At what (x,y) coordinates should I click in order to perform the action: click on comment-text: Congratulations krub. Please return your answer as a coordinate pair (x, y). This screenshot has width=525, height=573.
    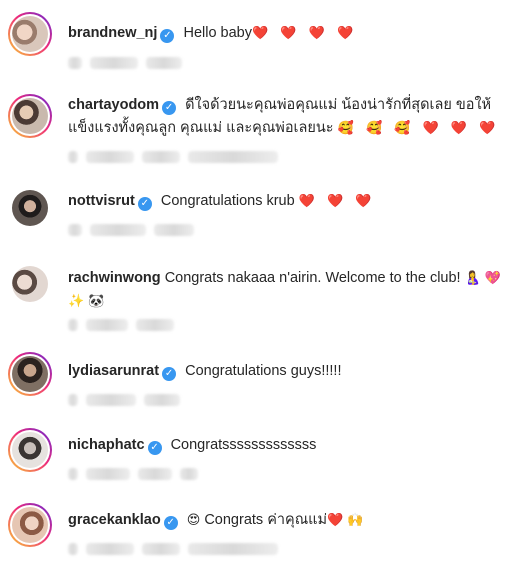
    Looking at the image, I should click on (227, 201).